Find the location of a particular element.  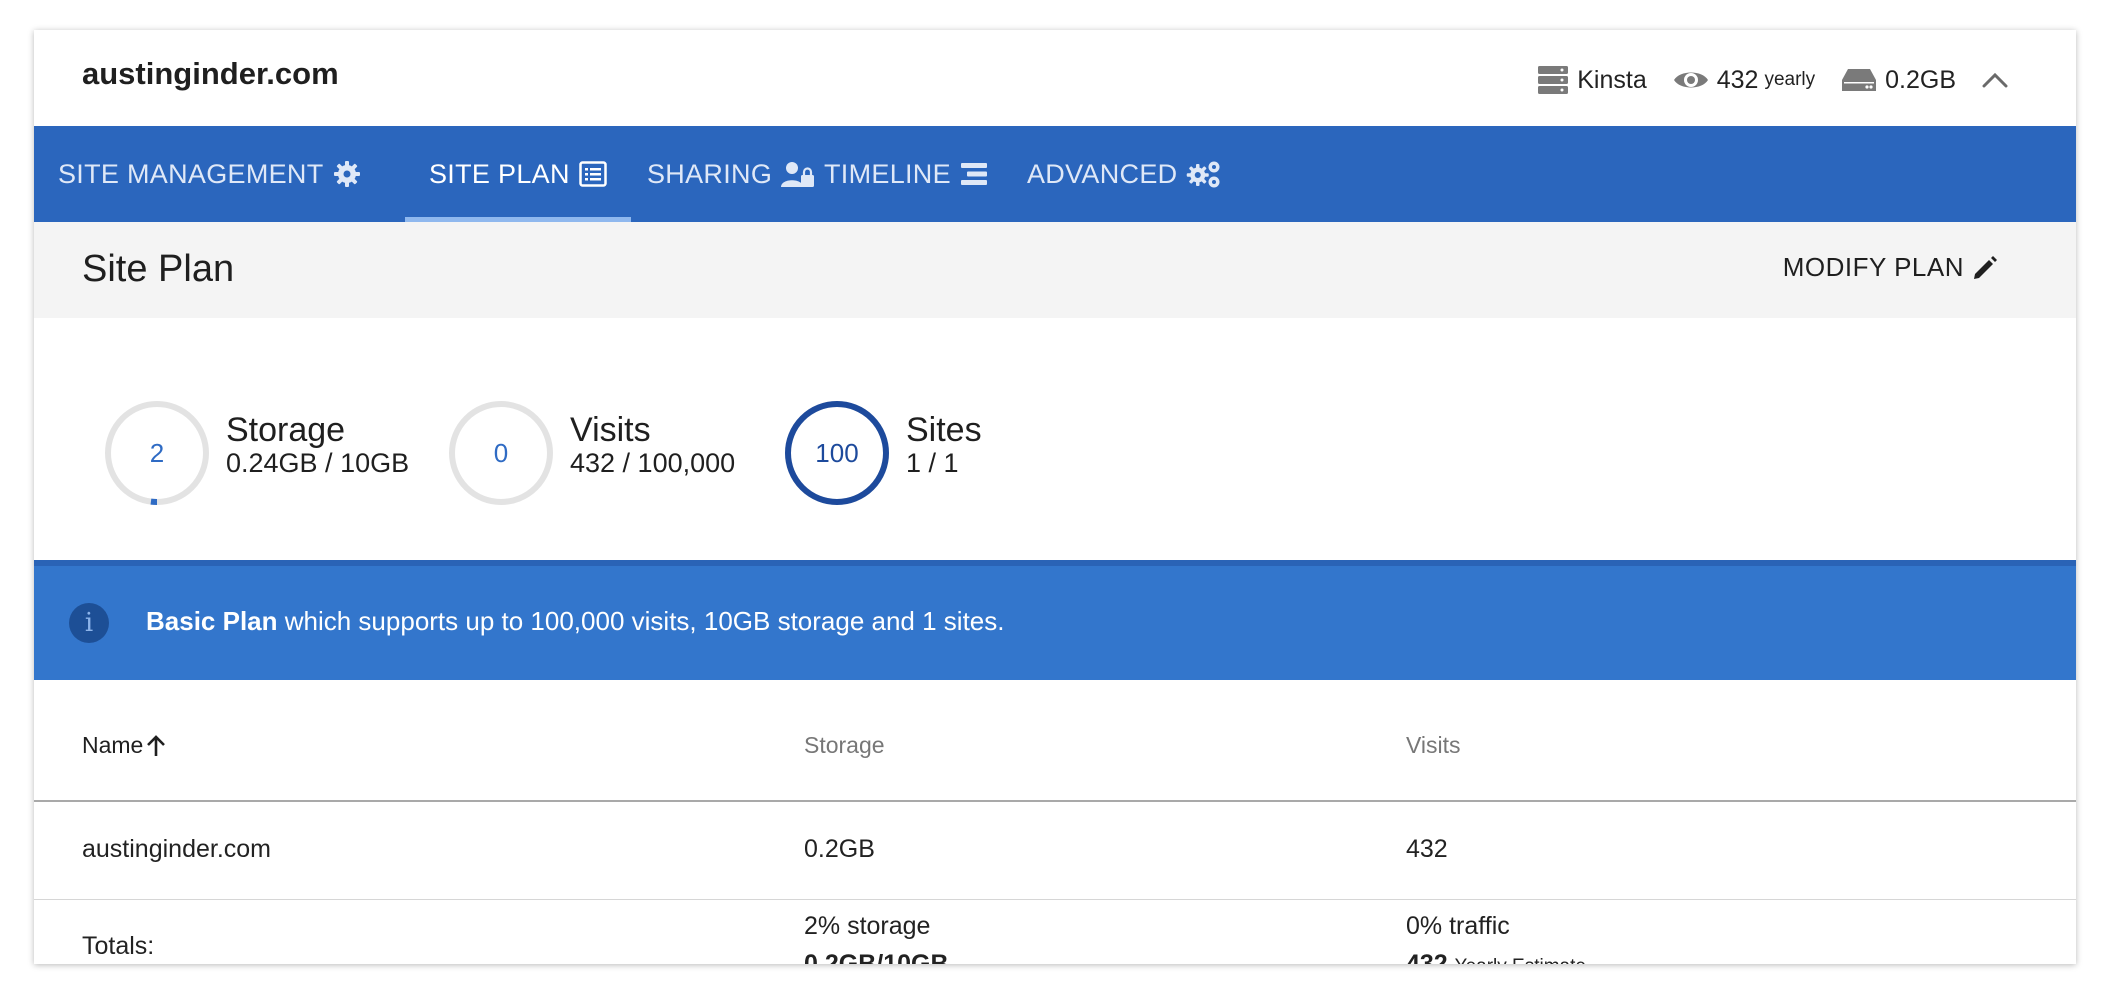

totals-storage-percent: 2% storage is located at coordinates (867, 926).